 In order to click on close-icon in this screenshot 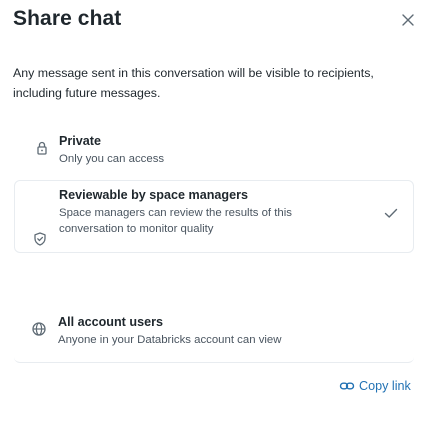, I will do `click(408, 20)`.